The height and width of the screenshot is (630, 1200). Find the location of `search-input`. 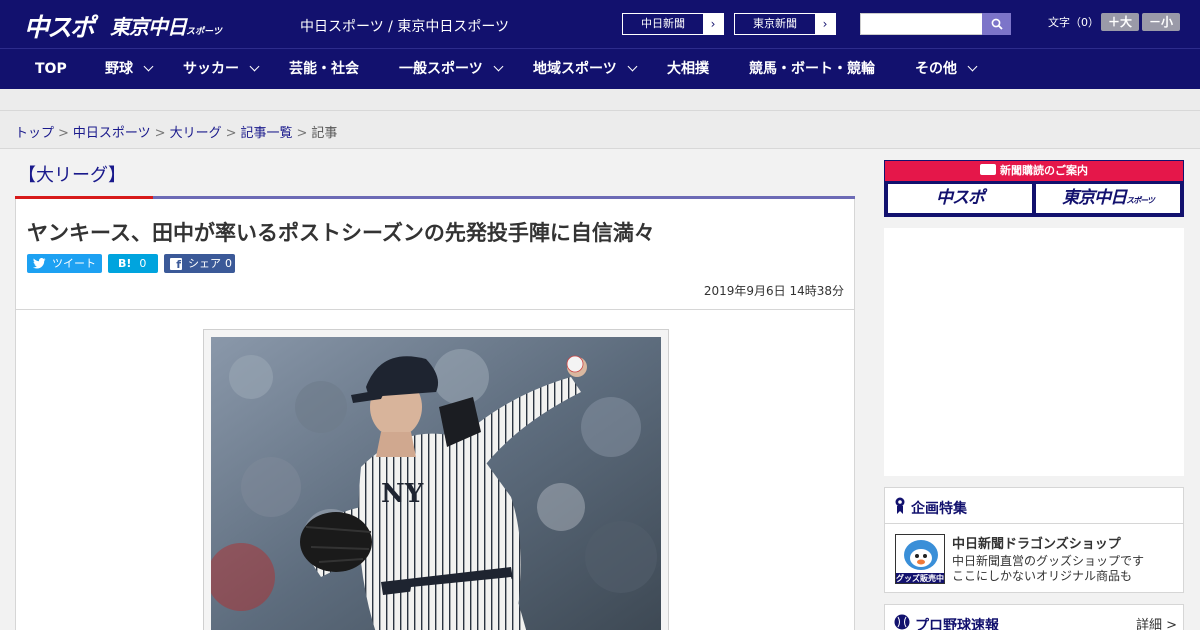

search-input is located at coordinates (922, 24).